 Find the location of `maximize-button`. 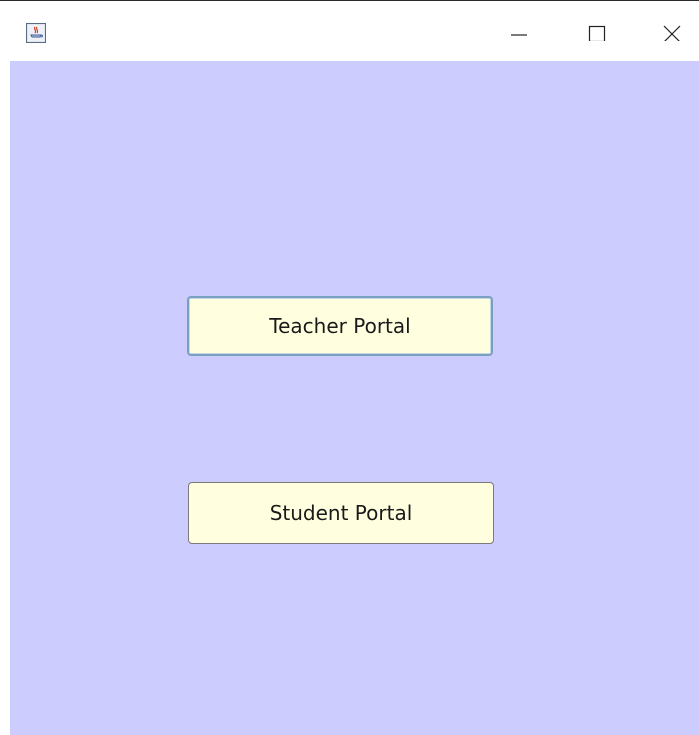

maximize-button is located at coordinates (597, 34).